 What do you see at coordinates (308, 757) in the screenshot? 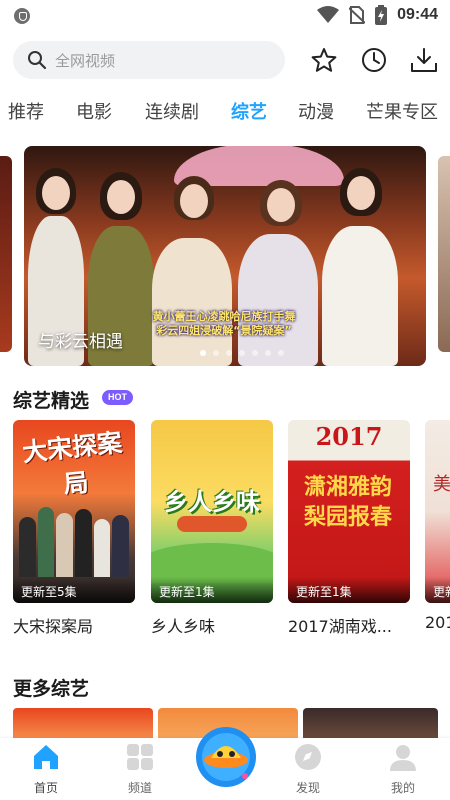
I see `compass-icon` at bounding box center [308, 757].